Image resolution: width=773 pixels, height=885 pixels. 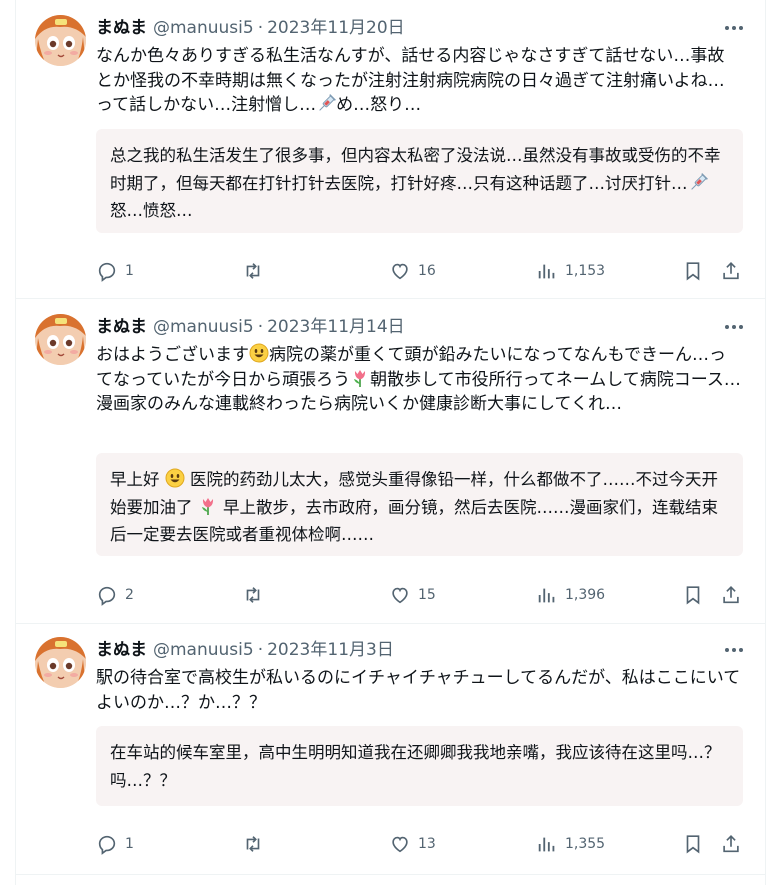 What do you see at coordinates (137, 479) in the screenshot?
I see `translation-text: 早上好` at bounding box center [137, 479].